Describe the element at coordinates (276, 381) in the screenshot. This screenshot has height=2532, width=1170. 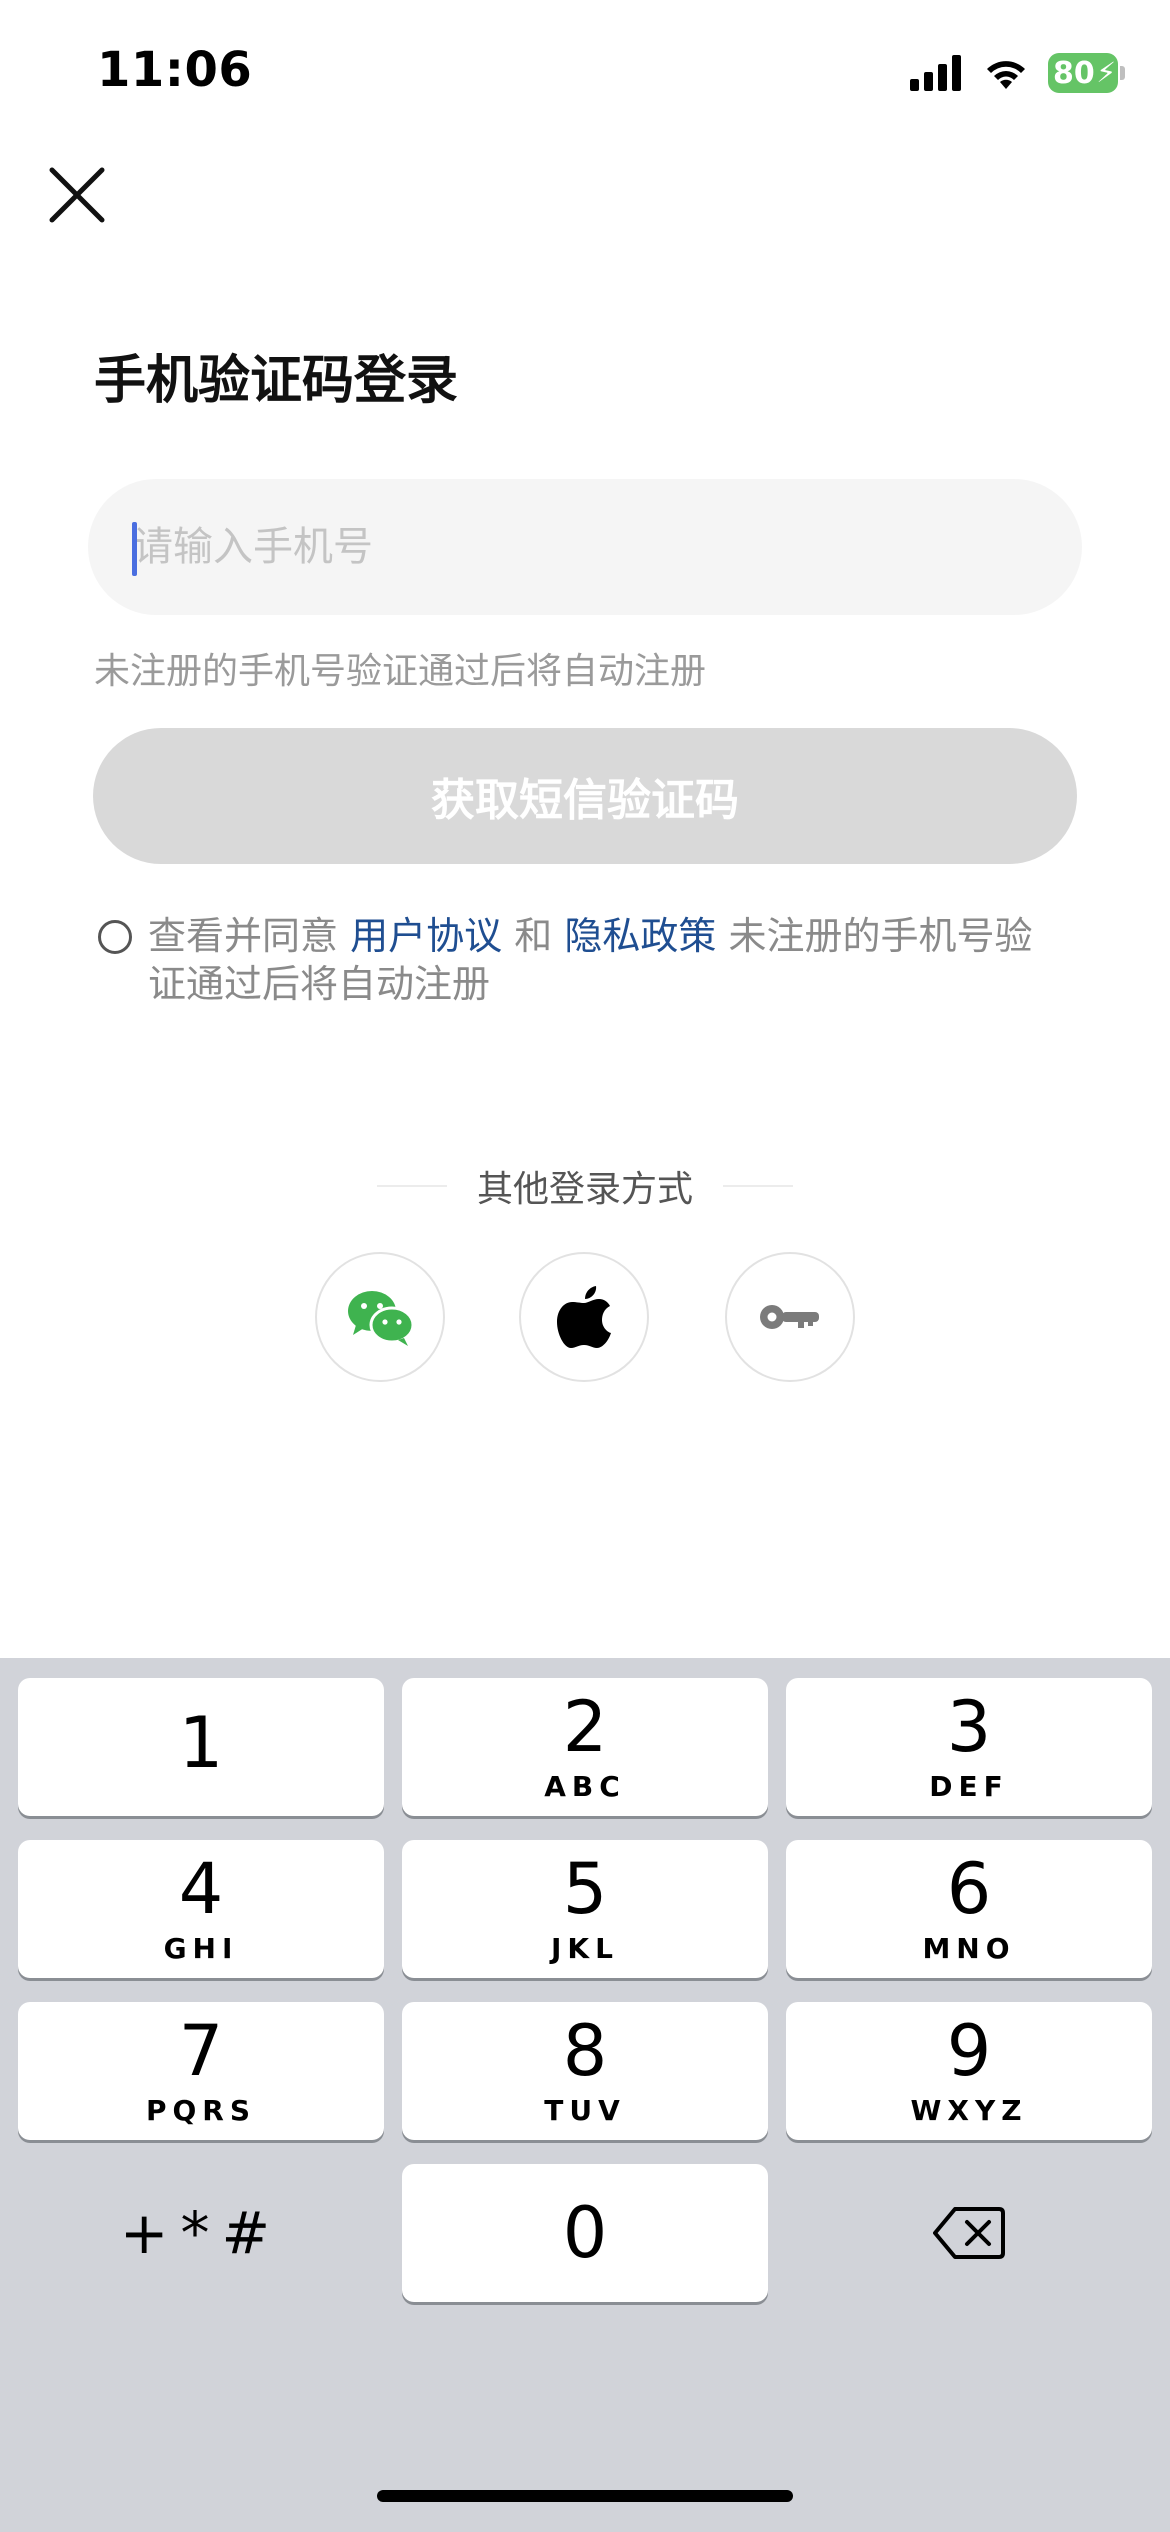
I see `page-title: 手机验证码登录` at that location.